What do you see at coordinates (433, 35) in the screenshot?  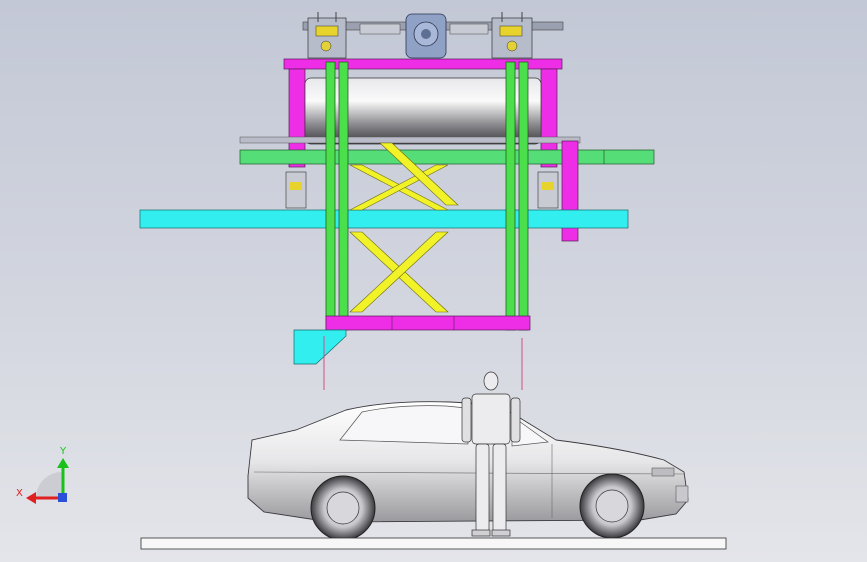 I see `drive-motor-assembly` at bounding box center [433, 35].